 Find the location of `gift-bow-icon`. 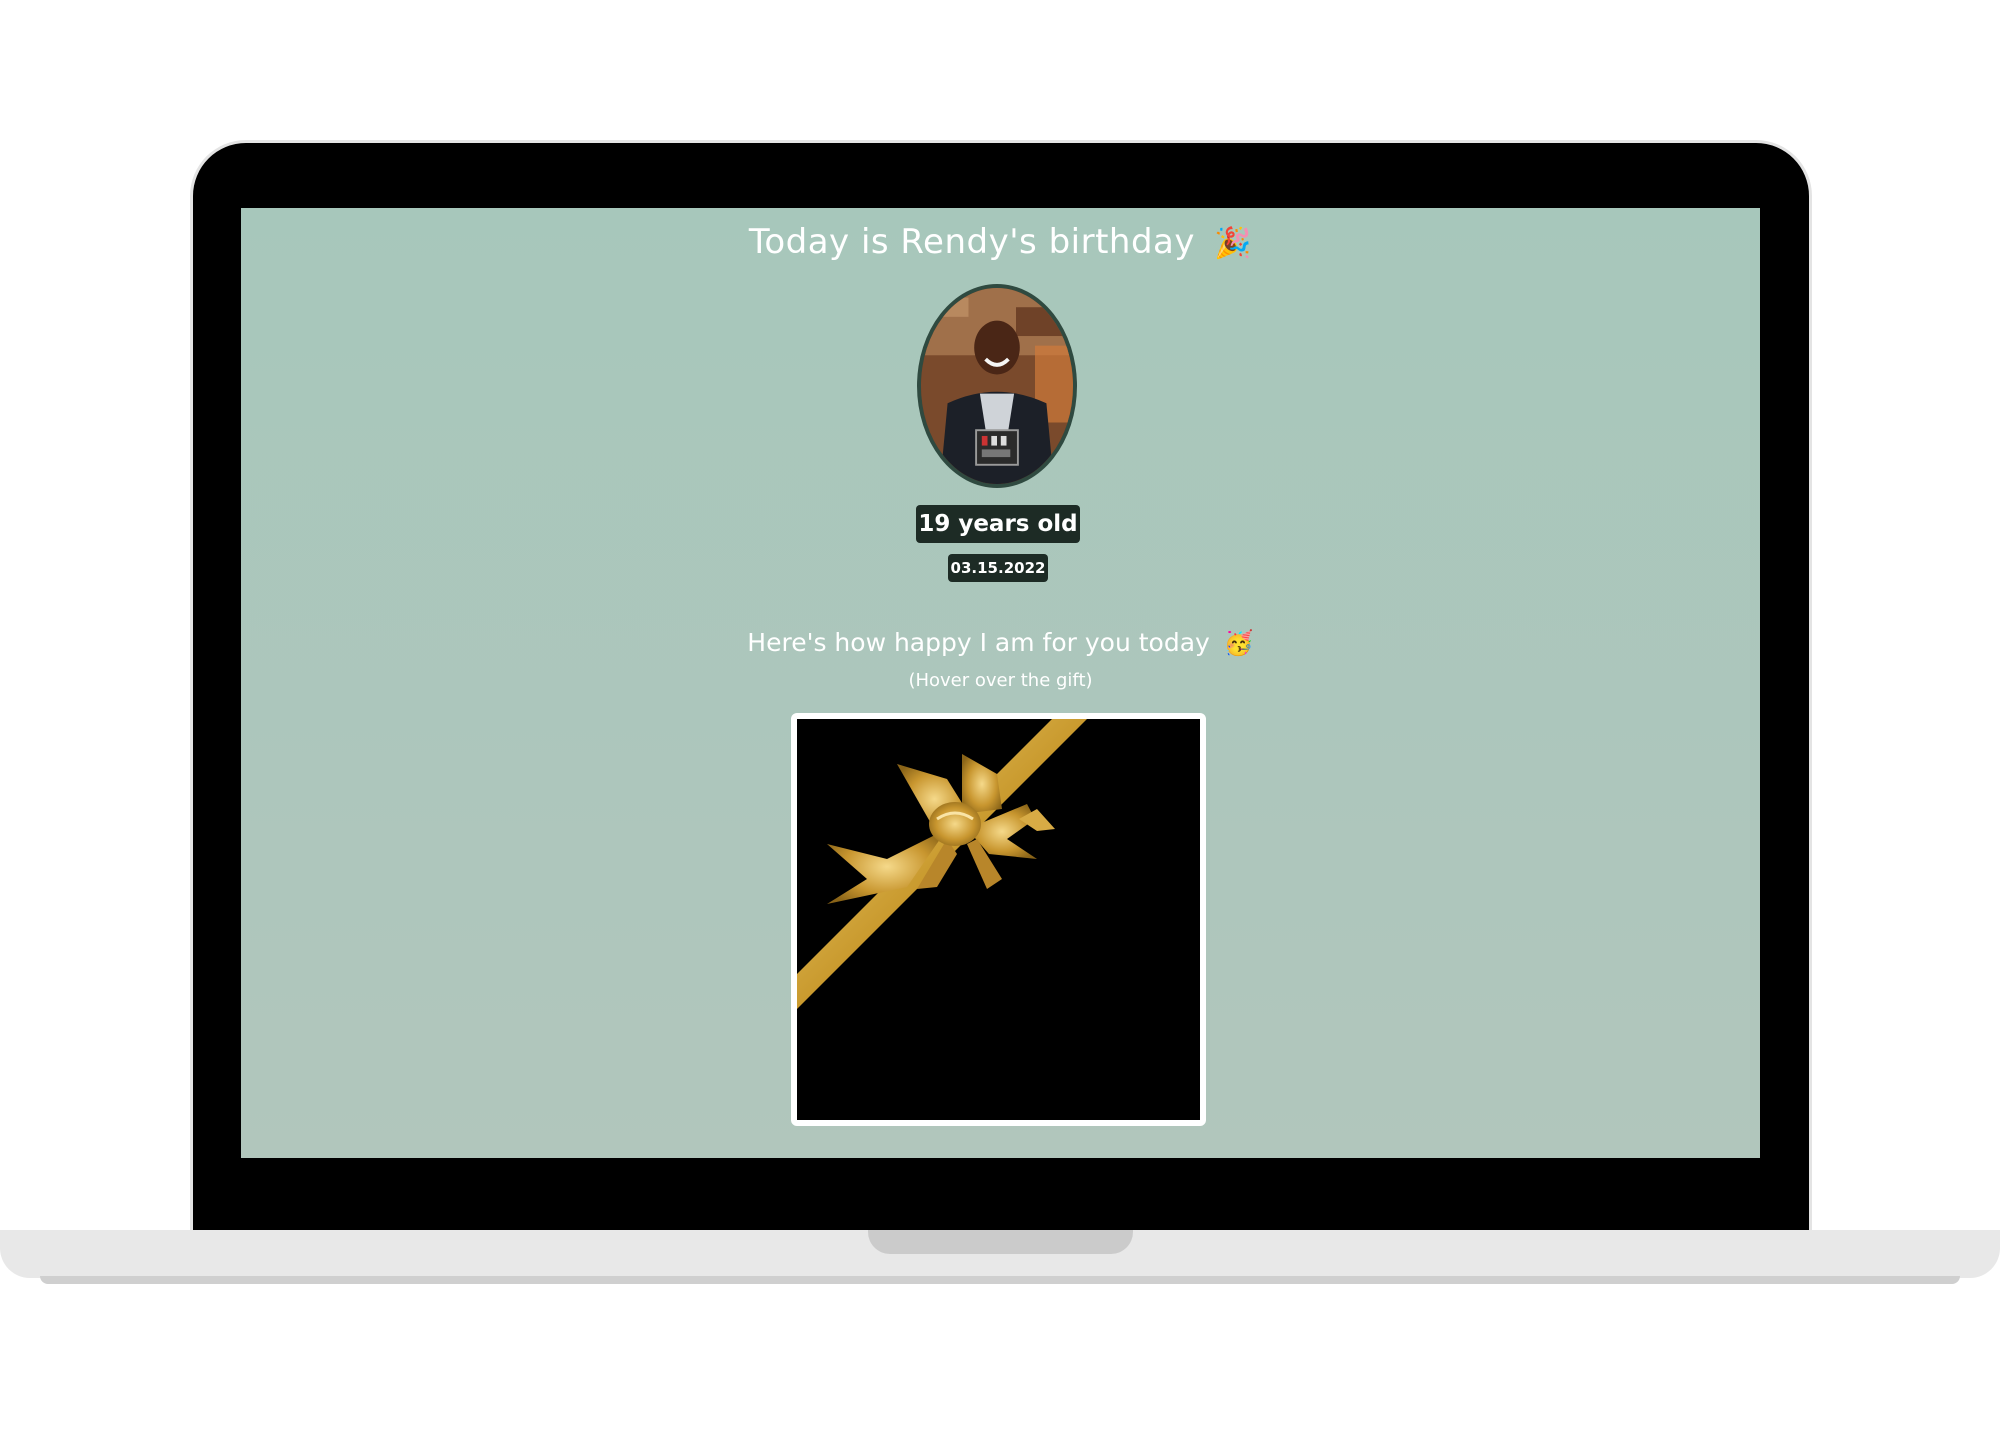

gift-bow-icon is located at coordinates (942, 864).